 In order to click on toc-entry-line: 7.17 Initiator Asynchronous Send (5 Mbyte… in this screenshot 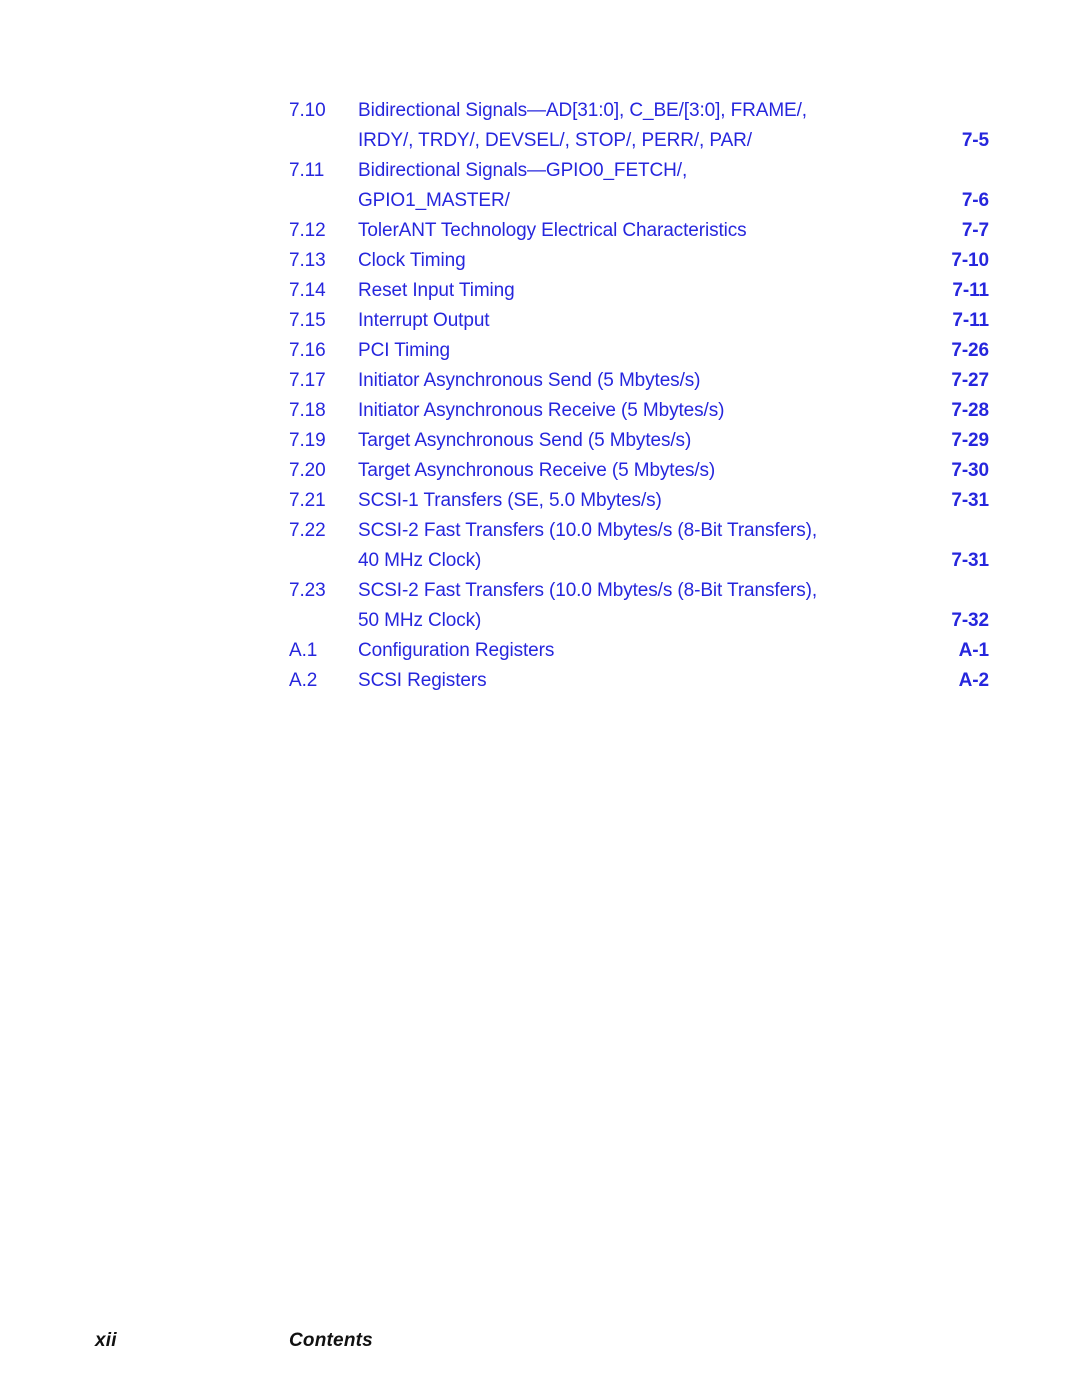, I will do `click(639, 381)`.